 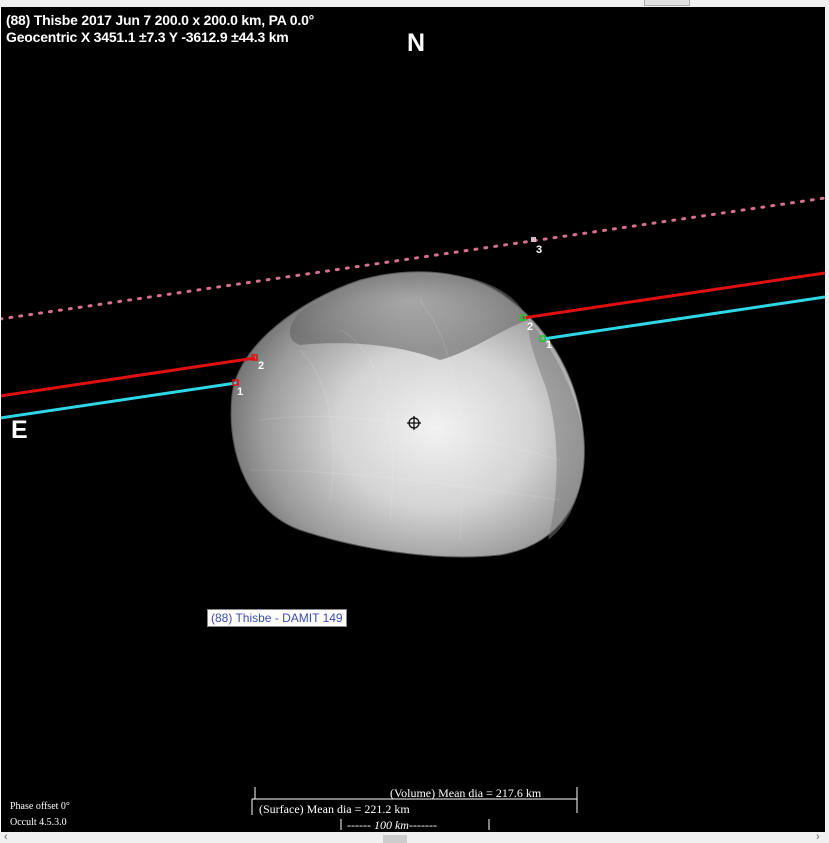 What do you see at coordinates (549, 345) in the screenshot?
I see `chord-label-east-lower: 1` at bounding box center [549, 345].